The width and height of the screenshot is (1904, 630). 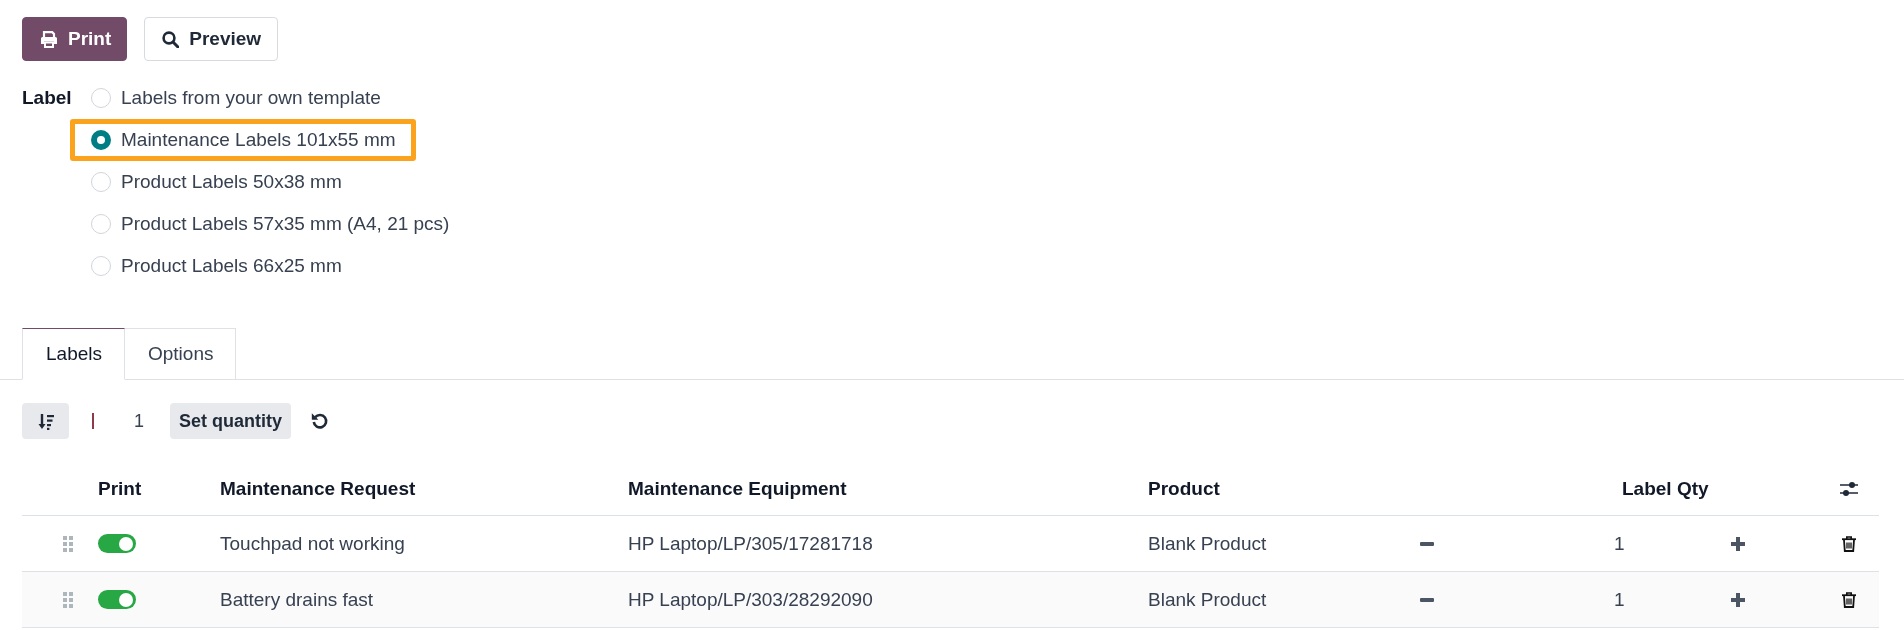 I want to click on table-cell: Battery drains fast, so click(x=297, y=599).